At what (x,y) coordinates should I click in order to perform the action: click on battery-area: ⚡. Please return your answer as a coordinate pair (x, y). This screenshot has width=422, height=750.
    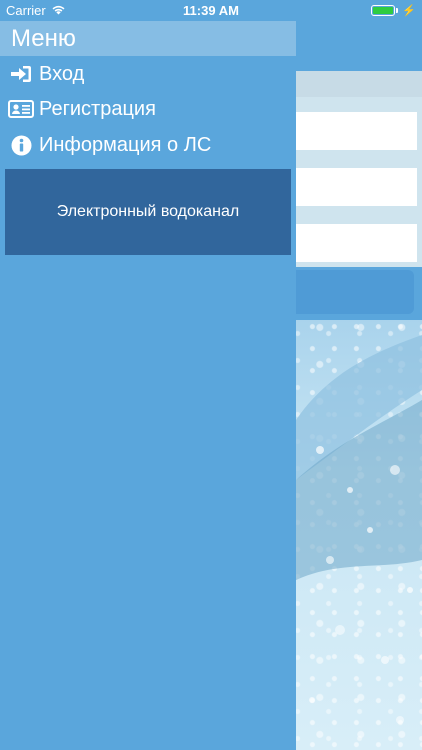
    Looking at the image, I should click on (393, 10).